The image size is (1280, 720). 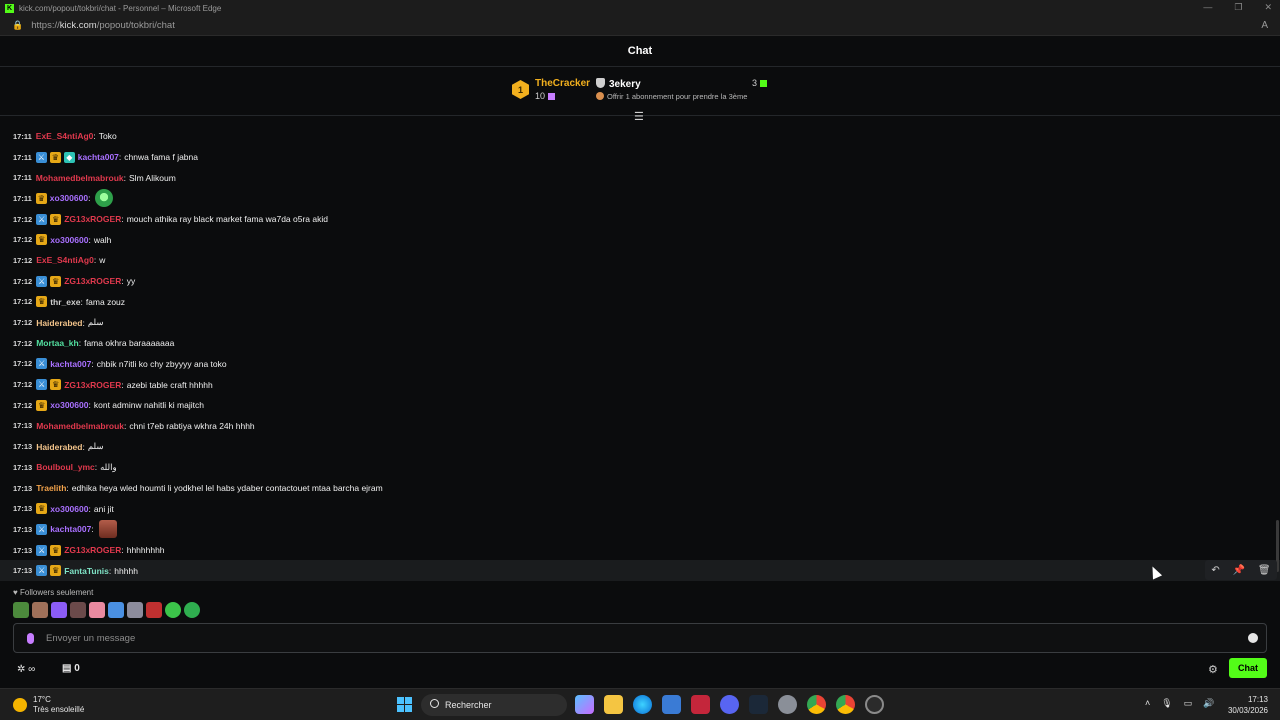 What do you see at coordinates (69, 157) in the screenshot?
I see `vip-badge-icon: ◆` at bounding box center [69, 157].